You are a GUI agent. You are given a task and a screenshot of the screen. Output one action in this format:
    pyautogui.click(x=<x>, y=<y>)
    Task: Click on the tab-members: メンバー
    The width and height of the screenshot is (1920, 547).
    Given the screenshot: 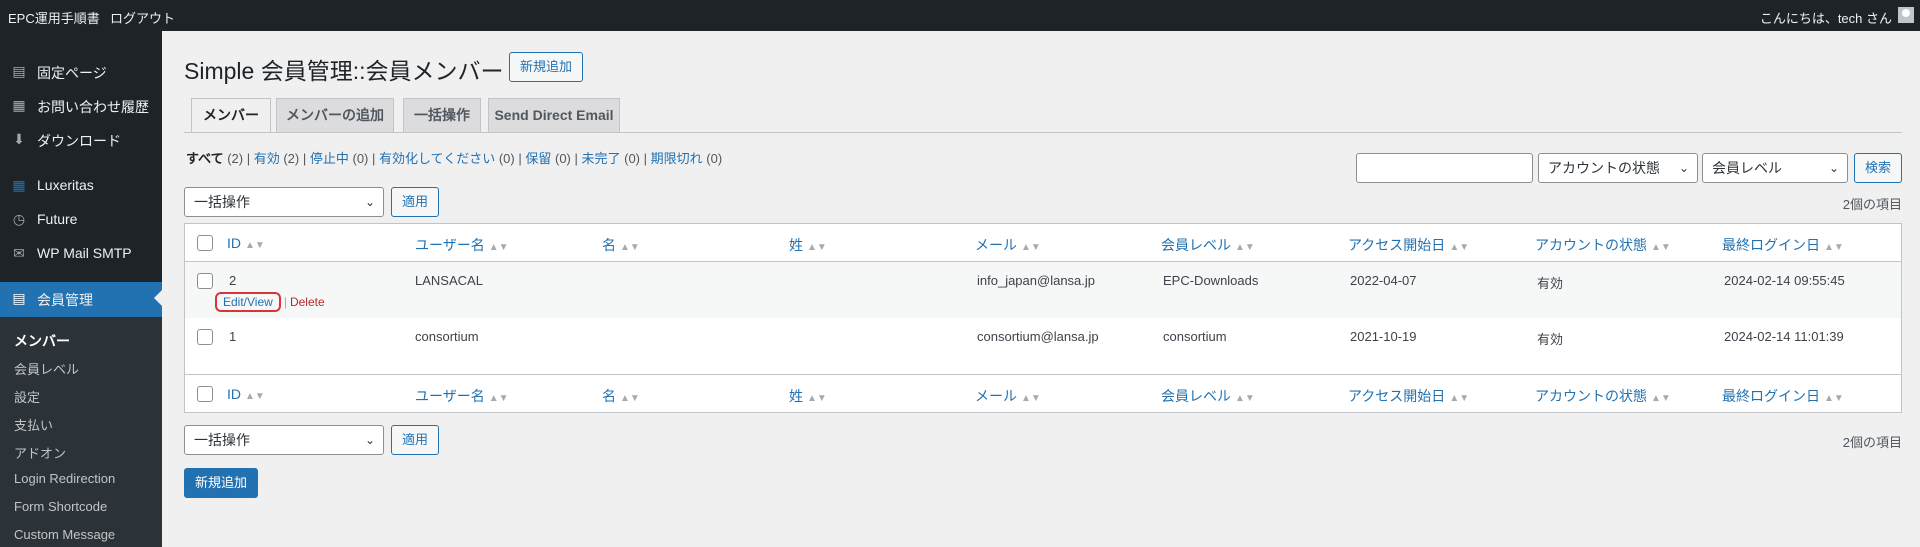 What is the action you would take?
    pyautogui.click(x=231, y=115)
    